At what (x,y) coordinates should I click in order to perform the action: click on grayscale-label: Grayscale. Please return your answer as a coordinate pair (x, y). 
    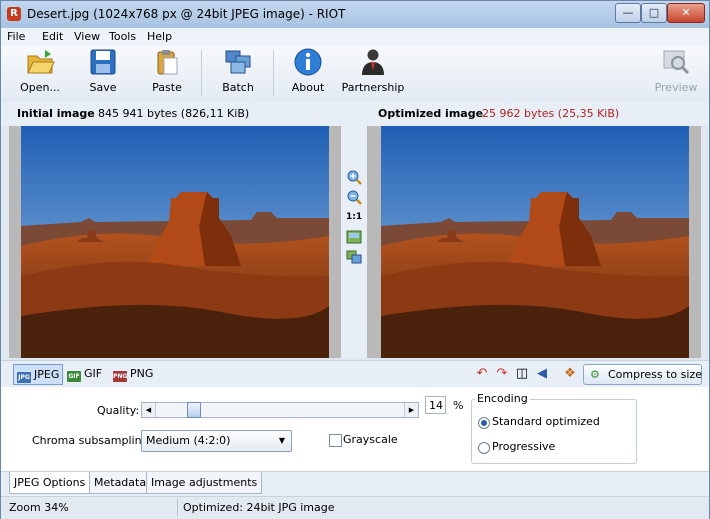
    Looking at the image, I should click on (370, 439).